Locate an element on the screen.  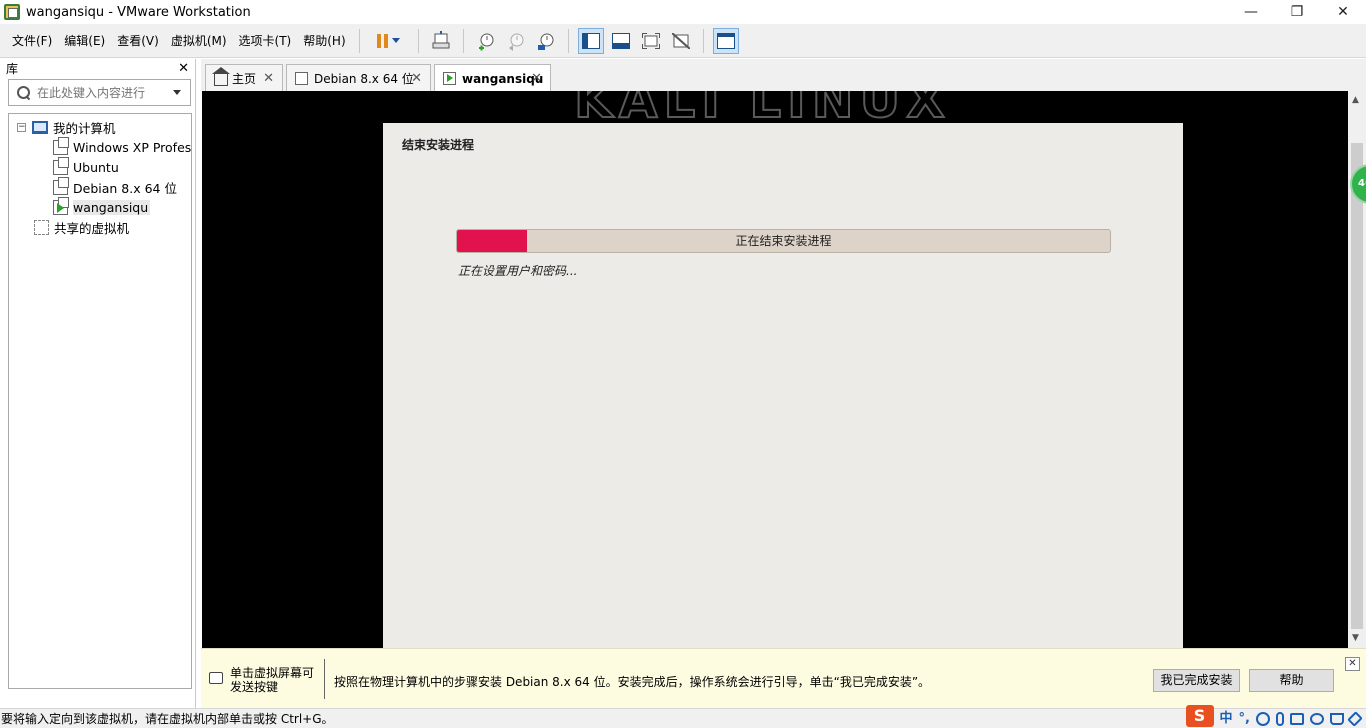
console-view-button is located at coordinates (725, 40).